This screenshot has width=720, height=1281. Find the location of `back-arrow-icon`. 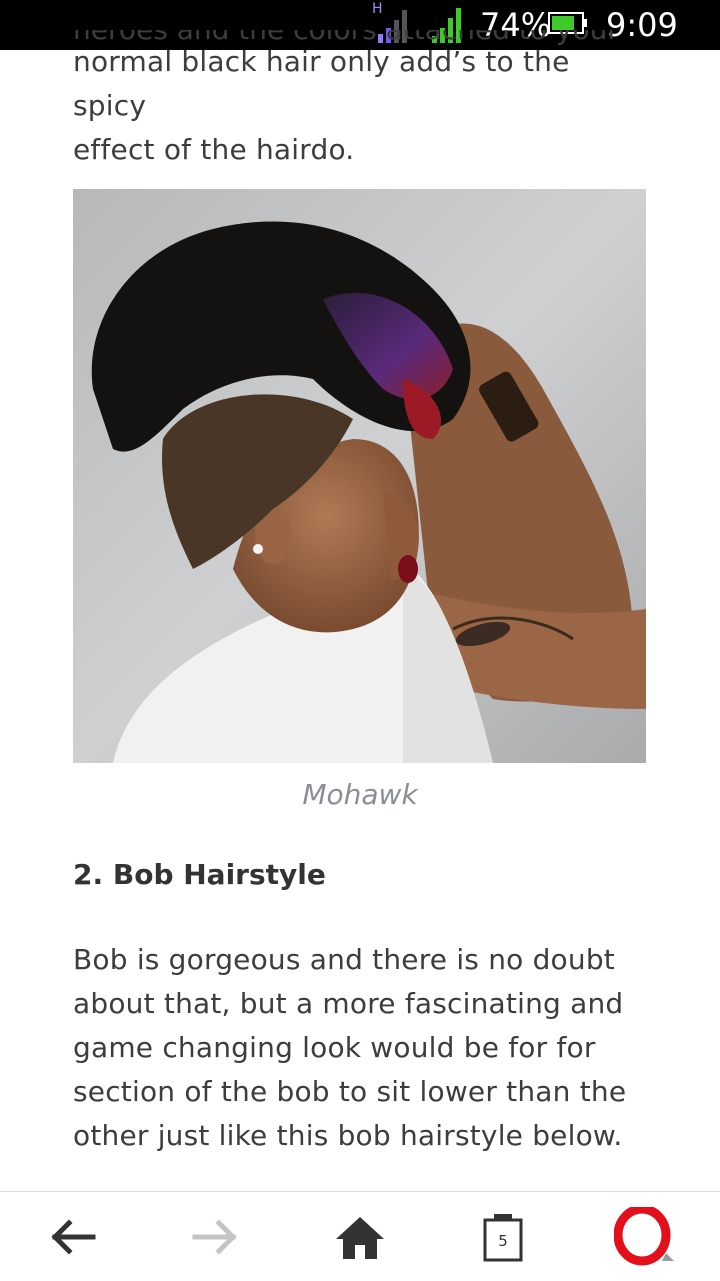

back-arrow-icon is located at coordinates (73, 1236).